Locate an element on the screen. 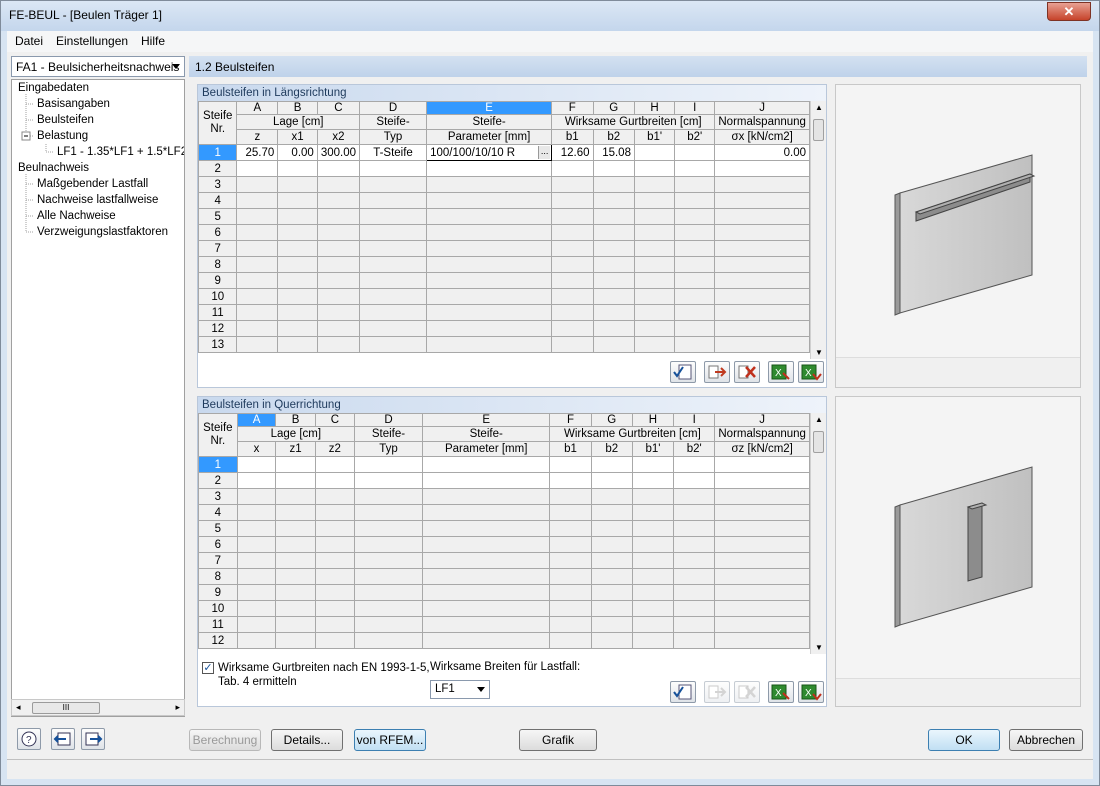 This screenshot has height=786, width=1100. insert-row-button is located at coordinates (717, 372).